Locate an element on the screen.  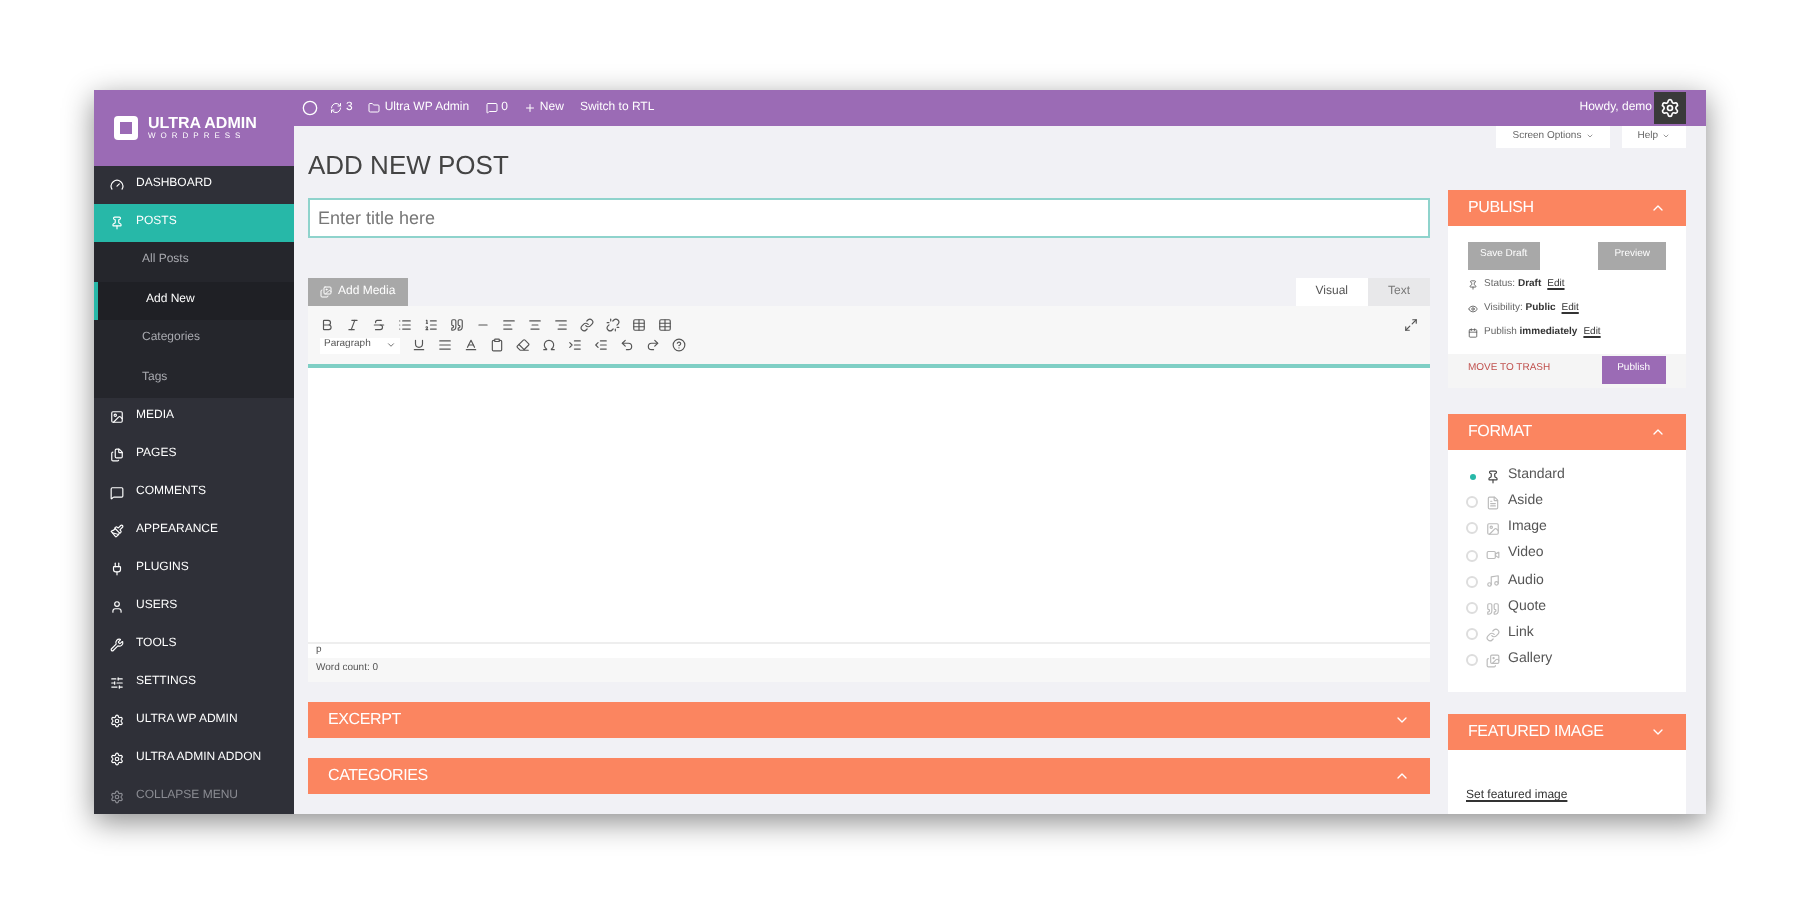
bold-icon is located at coordinates (327, 324).